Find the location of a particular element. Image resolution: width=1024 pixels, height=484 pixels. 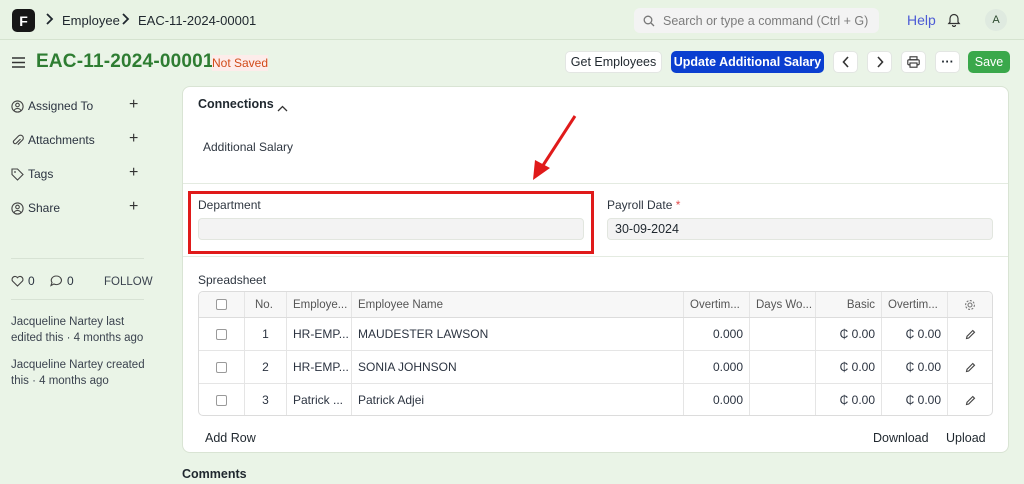

search-icon is located at coordinates (649, 20).